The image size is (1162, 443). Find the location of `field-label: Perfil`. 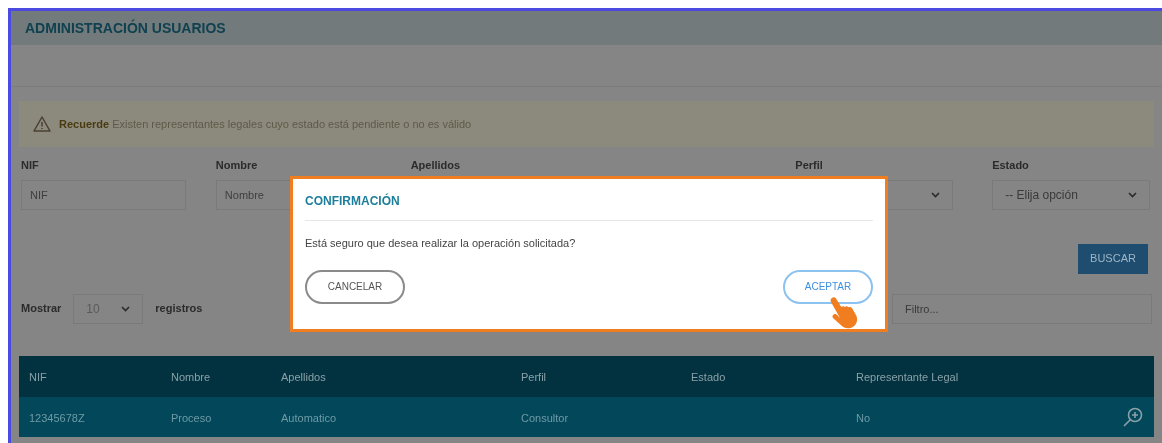

field-label: Perfil is located at coordinates (809, 165).